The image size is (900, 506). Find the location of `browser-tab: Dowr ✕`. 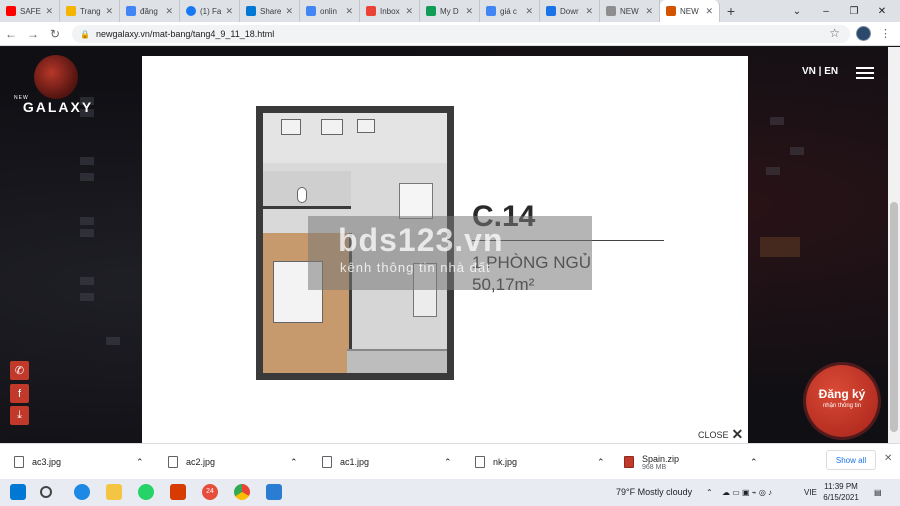

browser-tab: Dowr ✕ is located at coordinates (570, 11).